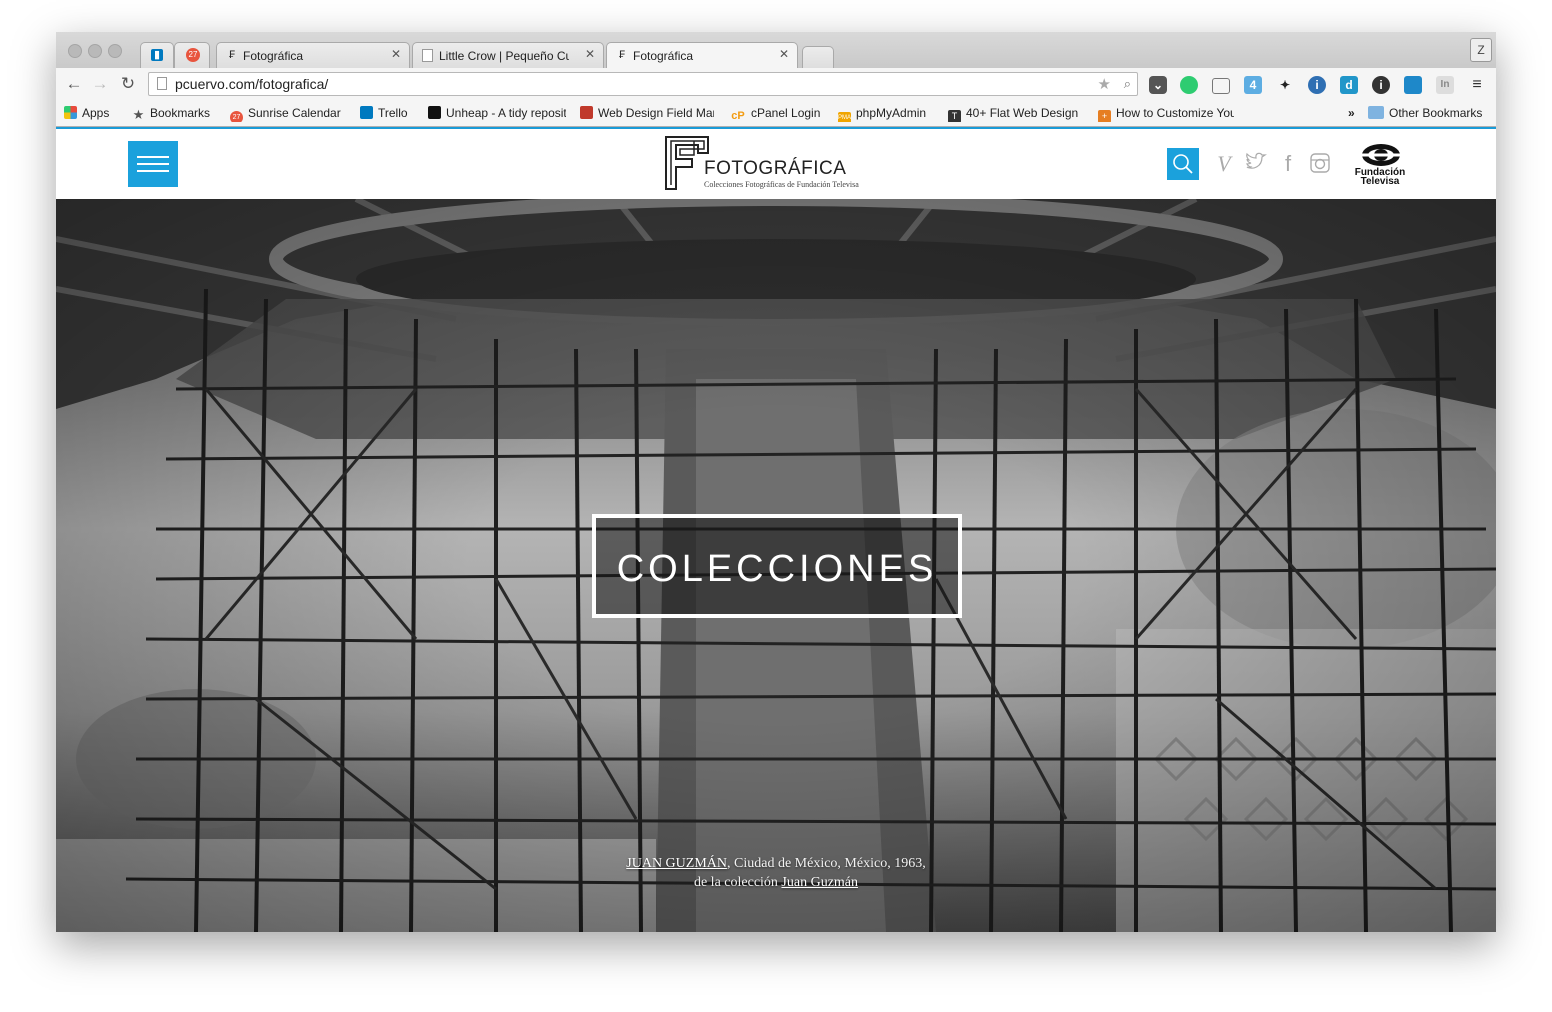 The width and height of the screenshot is (1552, 1012). I want to click on bookmark-flat-design: T 40+ Flat Web Design, so click(1015, 114).